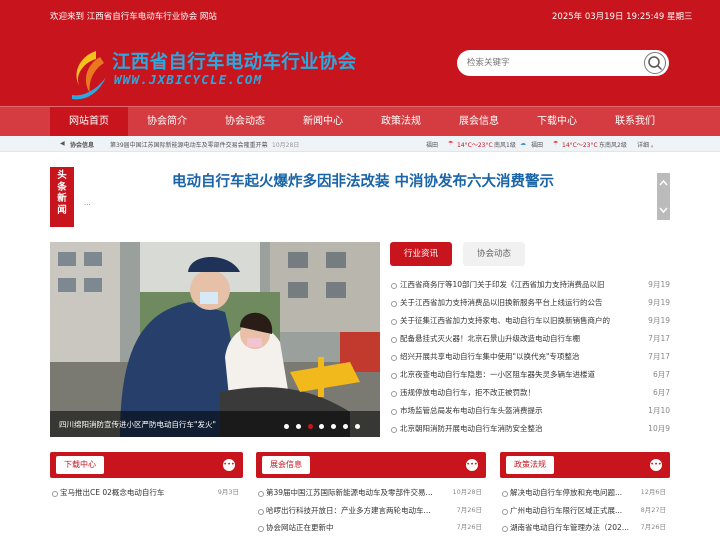 Image resolution: width=720 pixels, height=540 pixels. I want to click on headline-scroller, so click(663, 196).